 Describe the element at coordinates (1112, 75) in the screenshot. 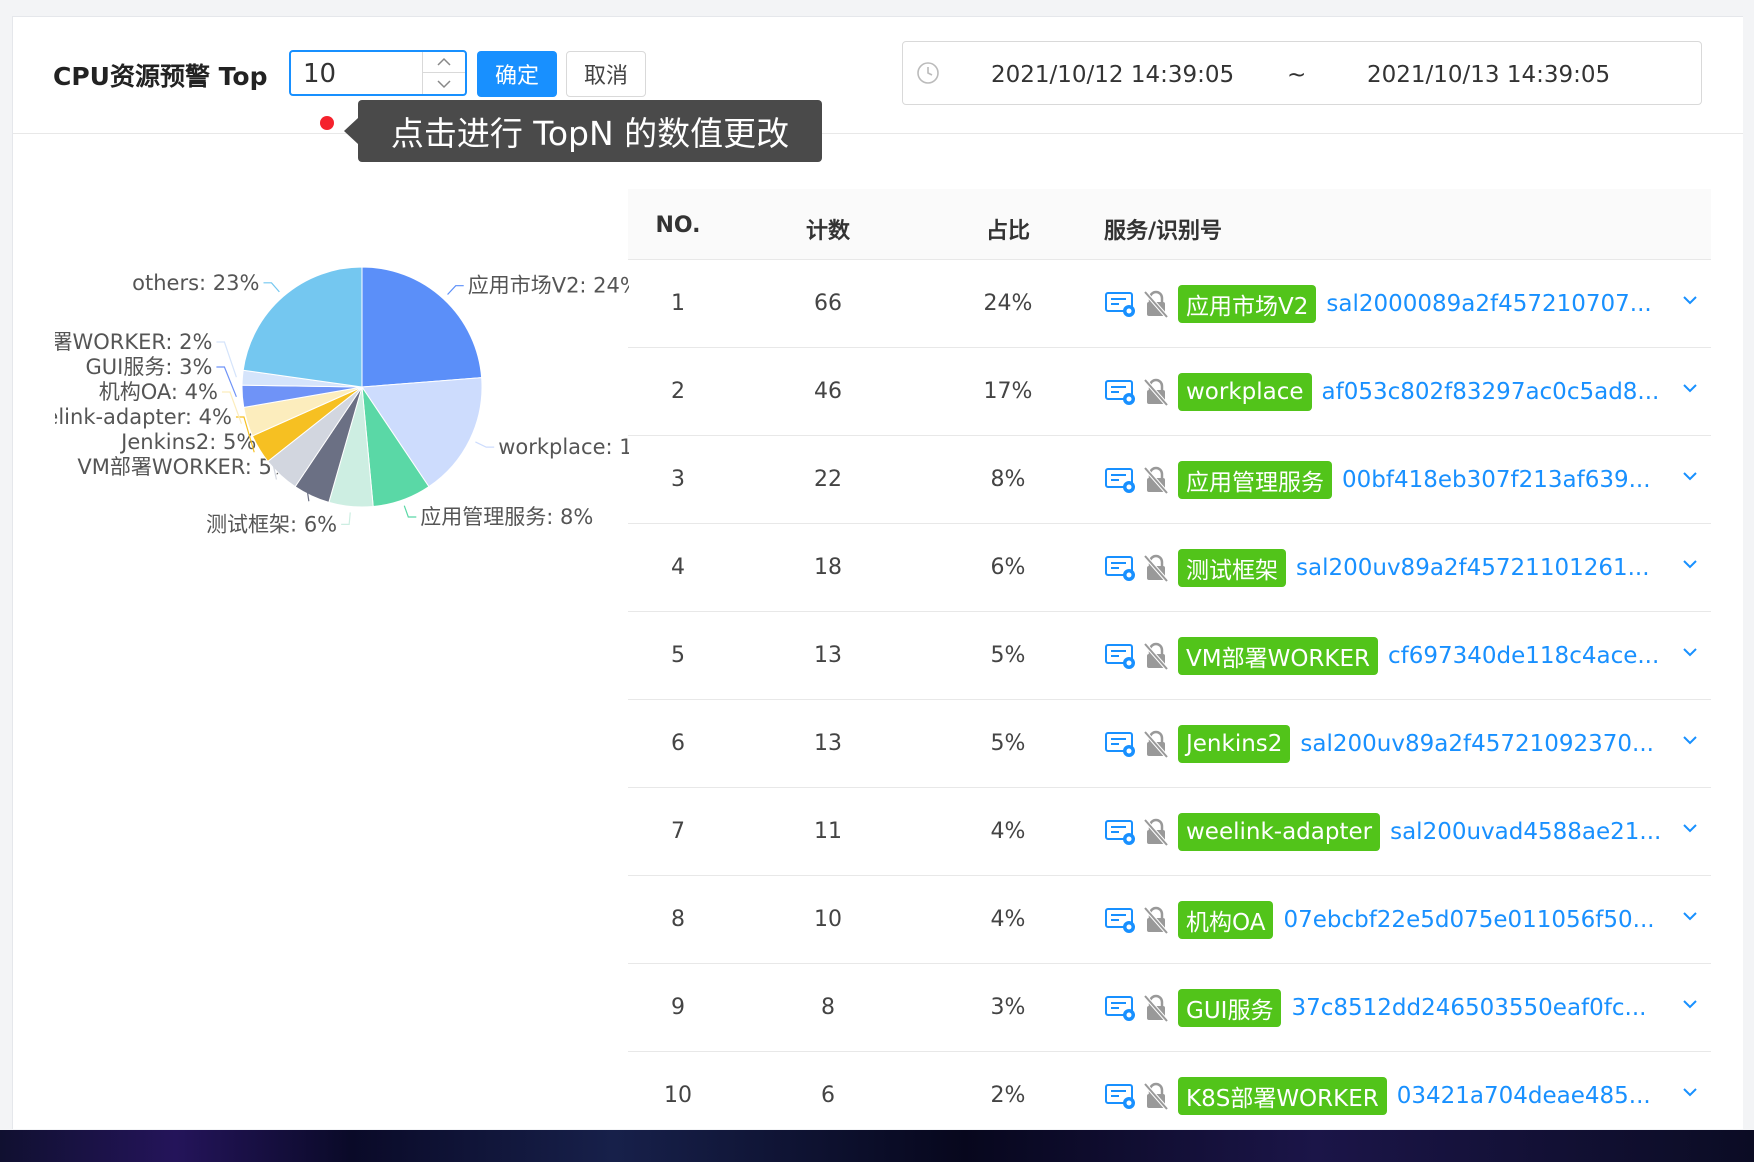

I see `start-date: 2021/10/12 14:39:05` at that location.